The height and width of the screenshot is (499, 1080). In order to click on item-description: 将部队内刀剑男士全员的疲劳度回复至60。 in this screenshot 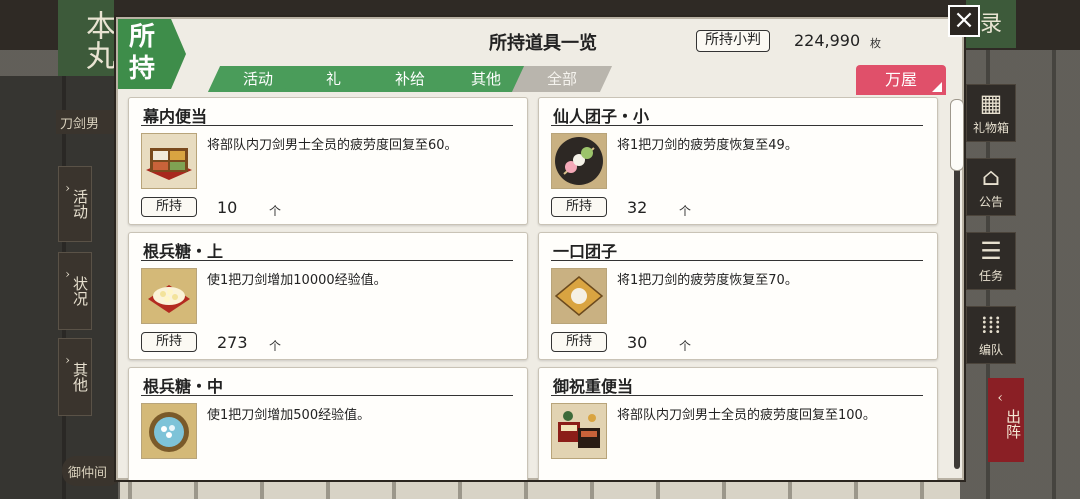, I will do `click(332, 145)`.